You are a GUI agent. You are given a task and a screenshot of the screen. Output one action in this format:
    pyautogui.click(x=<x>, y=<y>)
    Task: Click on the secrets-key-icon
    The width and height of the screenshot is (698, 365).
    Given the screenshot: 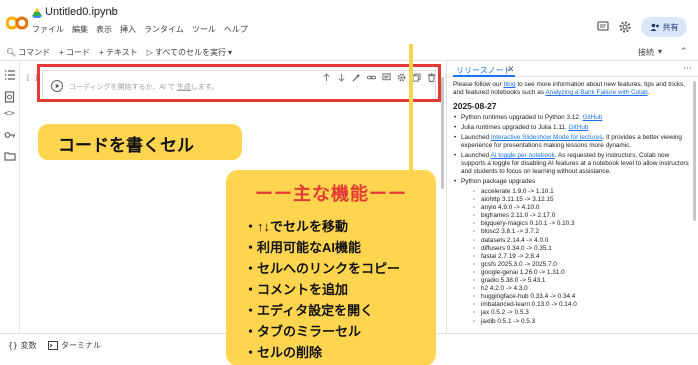 What is the action you would take?
    pyautogui.click(x=10, y=135)
    